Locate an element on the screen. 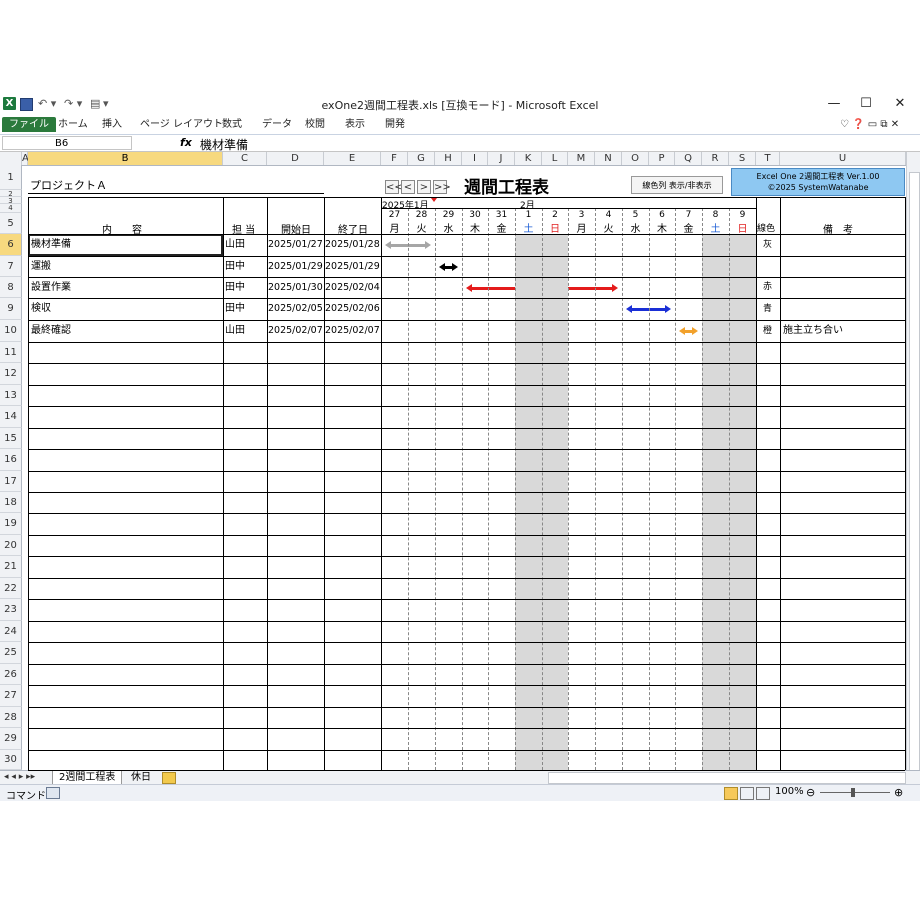 The width and height of the screenshot is (920, 920). task-person: 山田 is located at coordinates (235, 245).